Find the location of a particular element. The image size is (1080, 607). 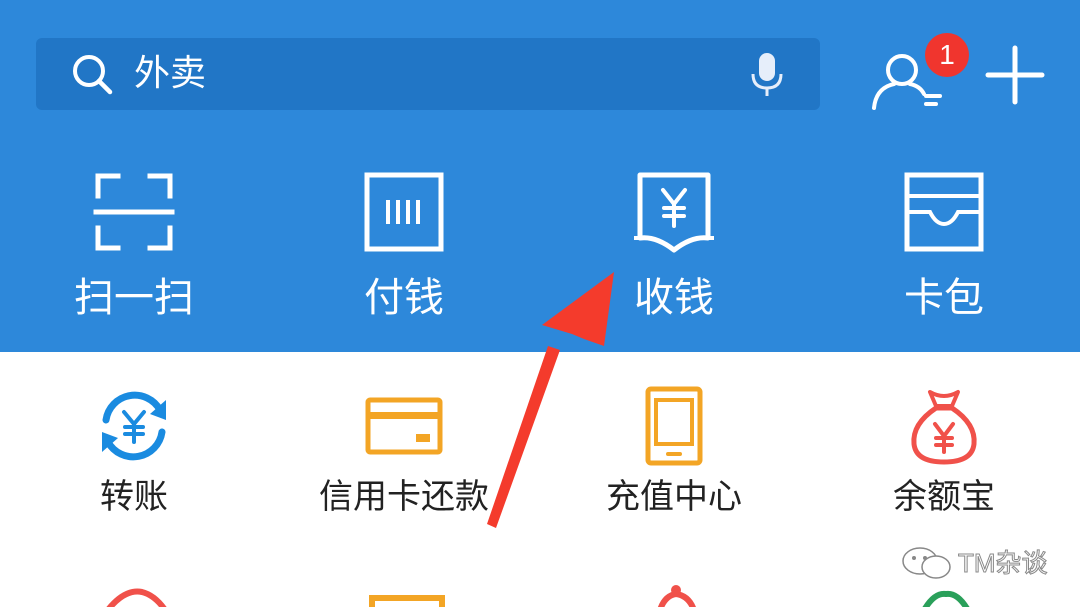

card-wallet-label: 卡包 is located at coordinates (944, 298).